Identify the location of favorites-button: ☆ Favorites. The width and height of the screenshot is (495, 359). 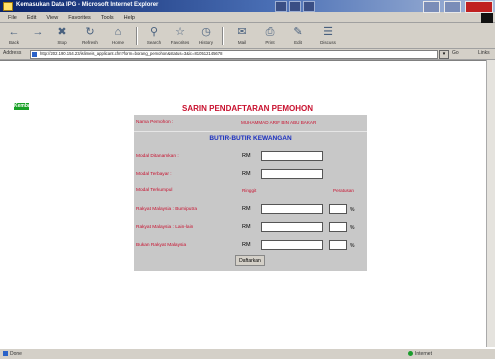
(180, 35).